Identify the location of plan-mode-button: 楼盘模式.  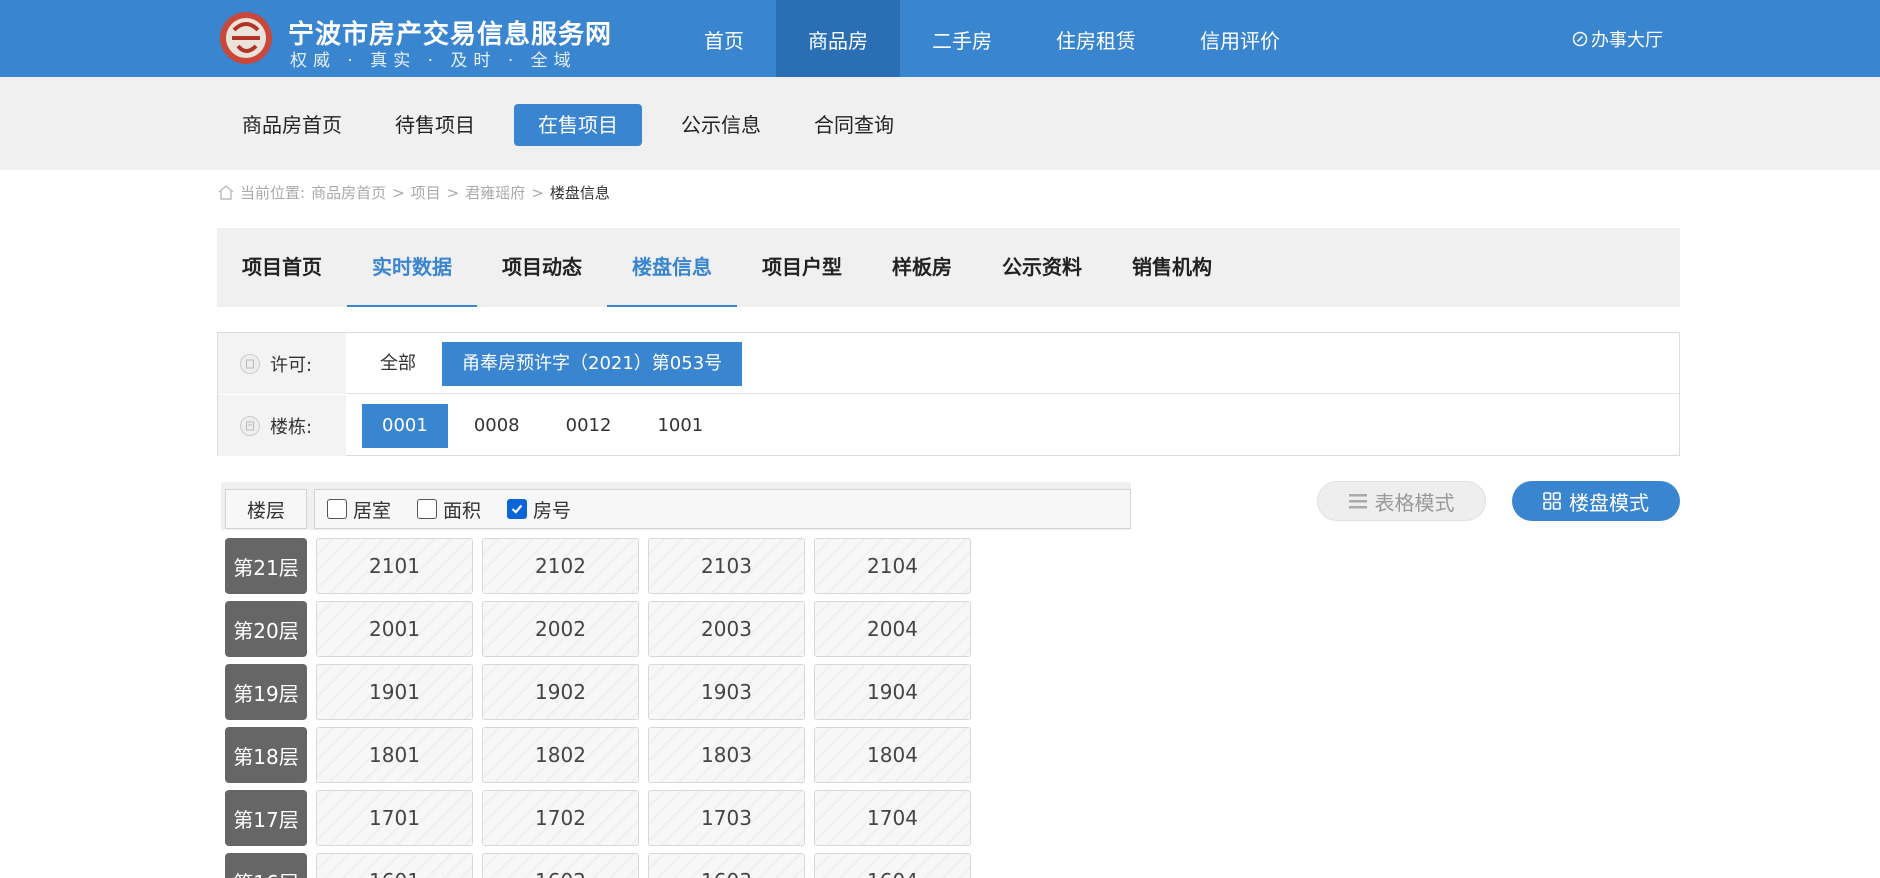
(1596, 501).